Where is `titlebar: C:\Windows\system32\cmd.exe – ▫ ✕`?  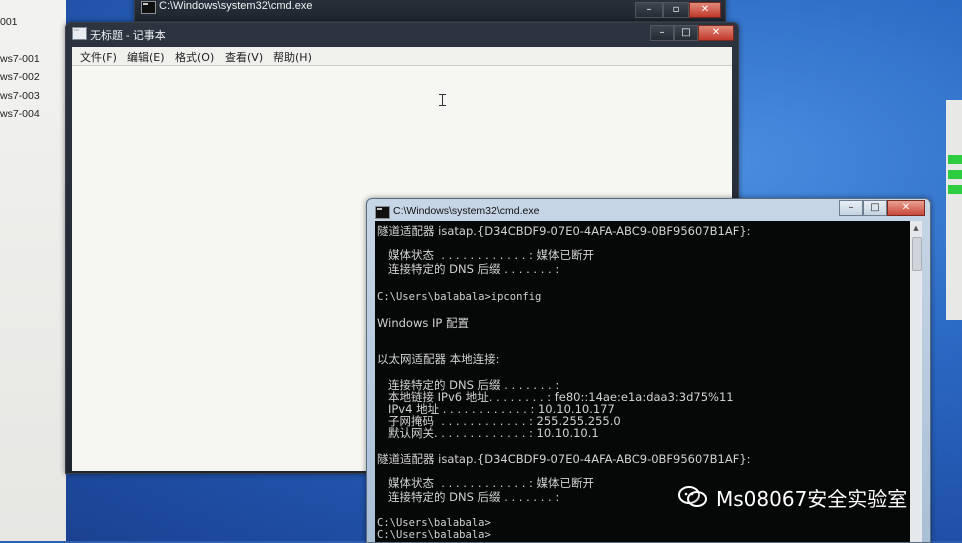
titlebar: C:\Windows\system32\cmd.exe – ▫ ✕ is located at coordinates (430, 9).